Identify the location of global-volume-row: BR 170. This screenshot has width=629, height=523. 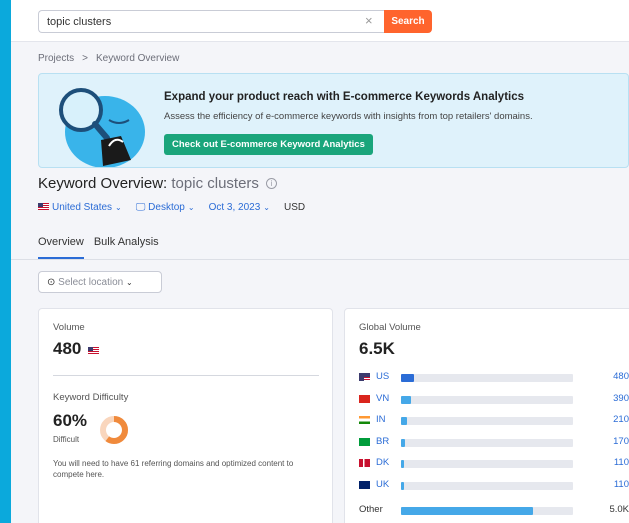
(494, 443).